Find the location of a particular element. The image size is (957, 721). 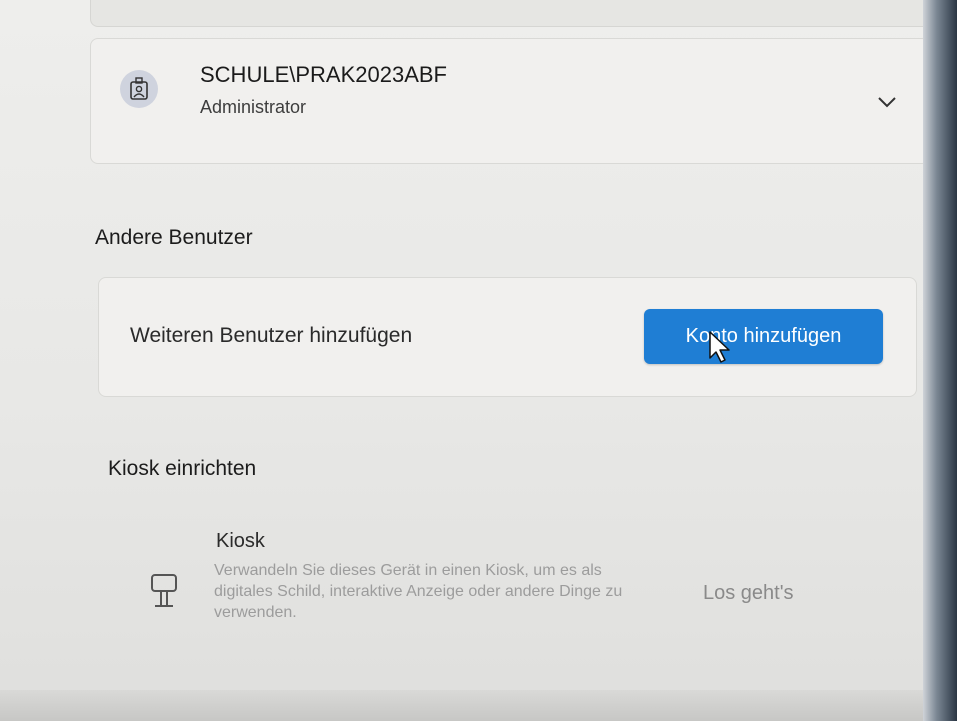

add-user-label: Weiteren Benutzer hinzufügen is located at coordinates (271, 335).